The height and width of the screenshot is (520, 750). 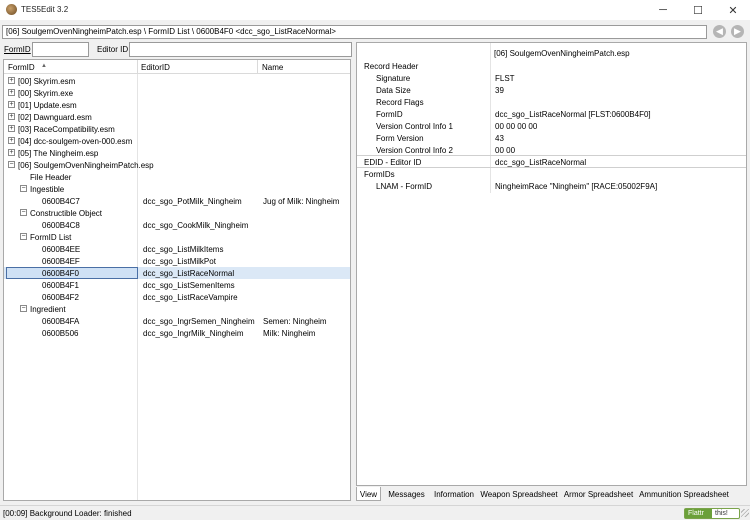 What do you see at coordinates (541, 162) in the screenshot?
I see `record-field-value: dcc_sgo_ListRaceNormal` at bounding box center [541, 162].